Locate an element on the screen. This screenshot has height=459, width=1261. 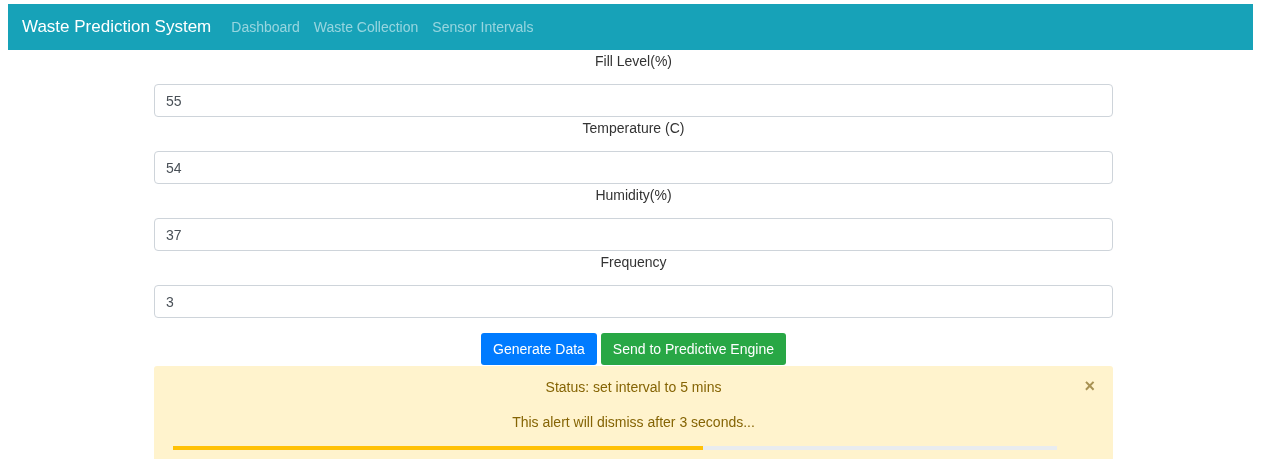
field-label: Frequency is located at coordinates (633, 262).